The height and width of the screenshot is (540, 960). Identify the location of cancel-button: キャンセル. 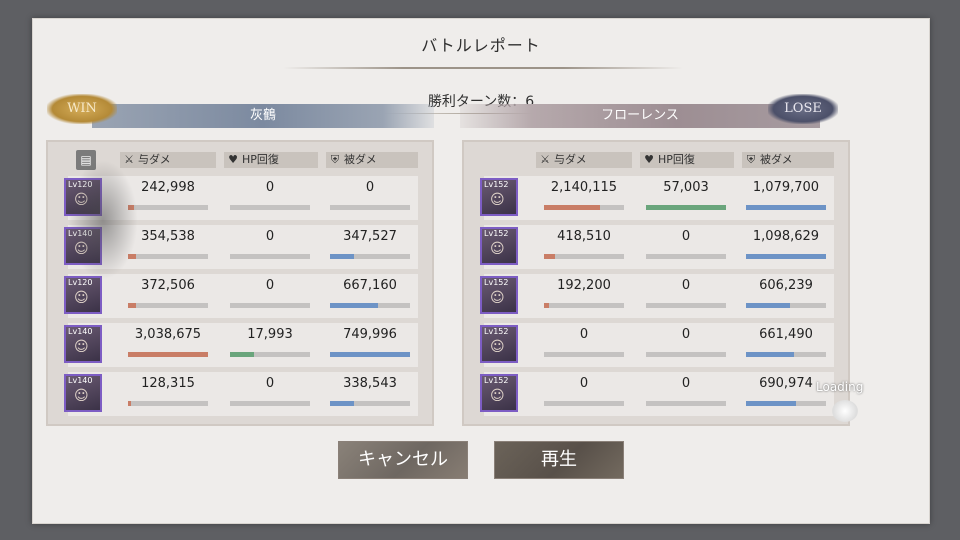
(403, 460).